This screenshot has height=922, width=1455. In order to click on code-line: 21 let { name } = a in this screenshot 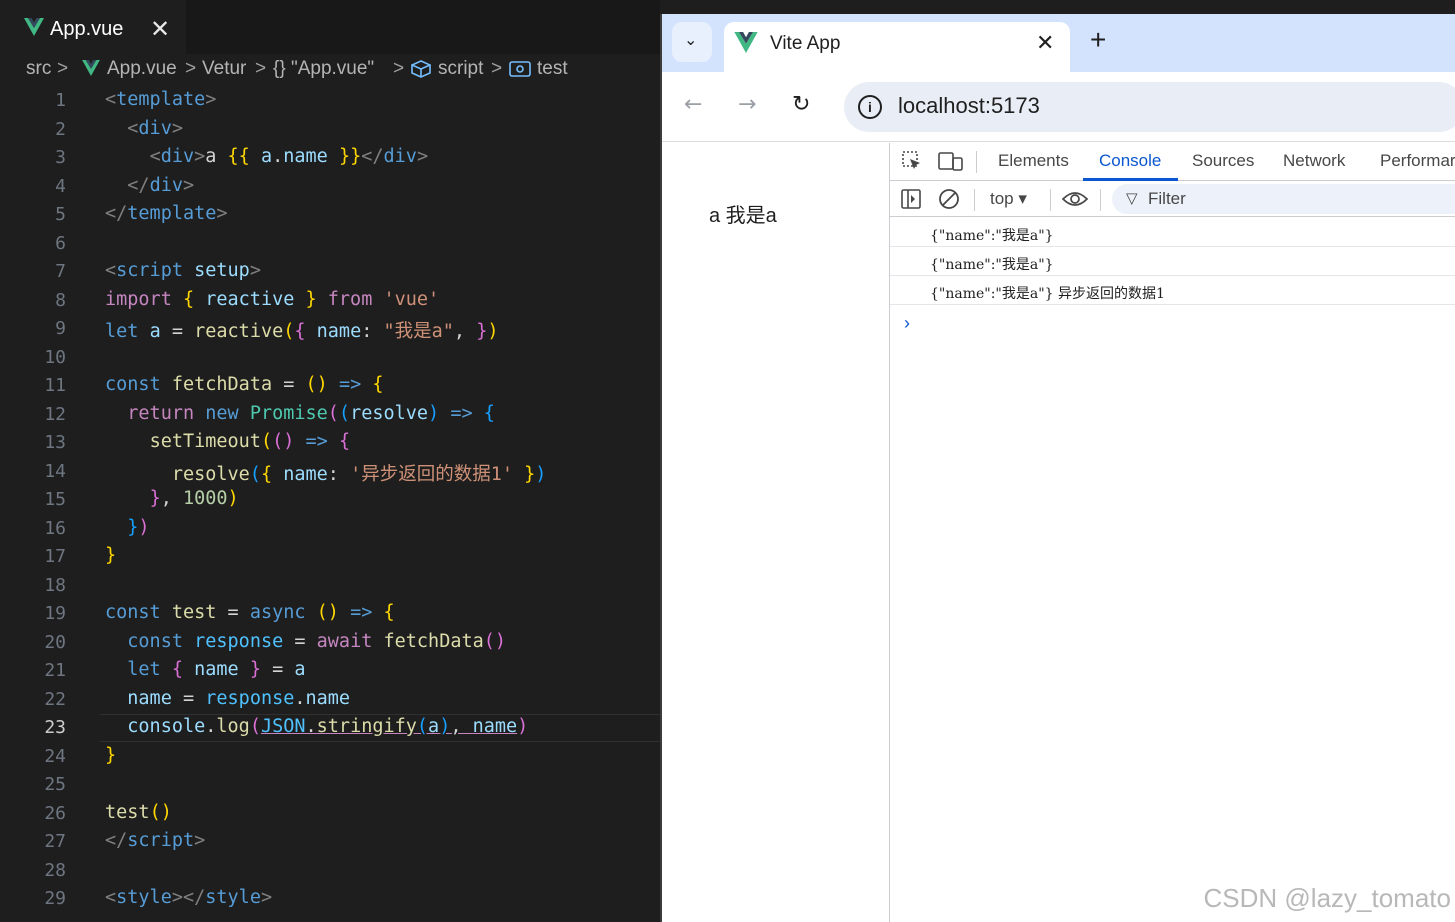, I will do `click(175, 670)`.